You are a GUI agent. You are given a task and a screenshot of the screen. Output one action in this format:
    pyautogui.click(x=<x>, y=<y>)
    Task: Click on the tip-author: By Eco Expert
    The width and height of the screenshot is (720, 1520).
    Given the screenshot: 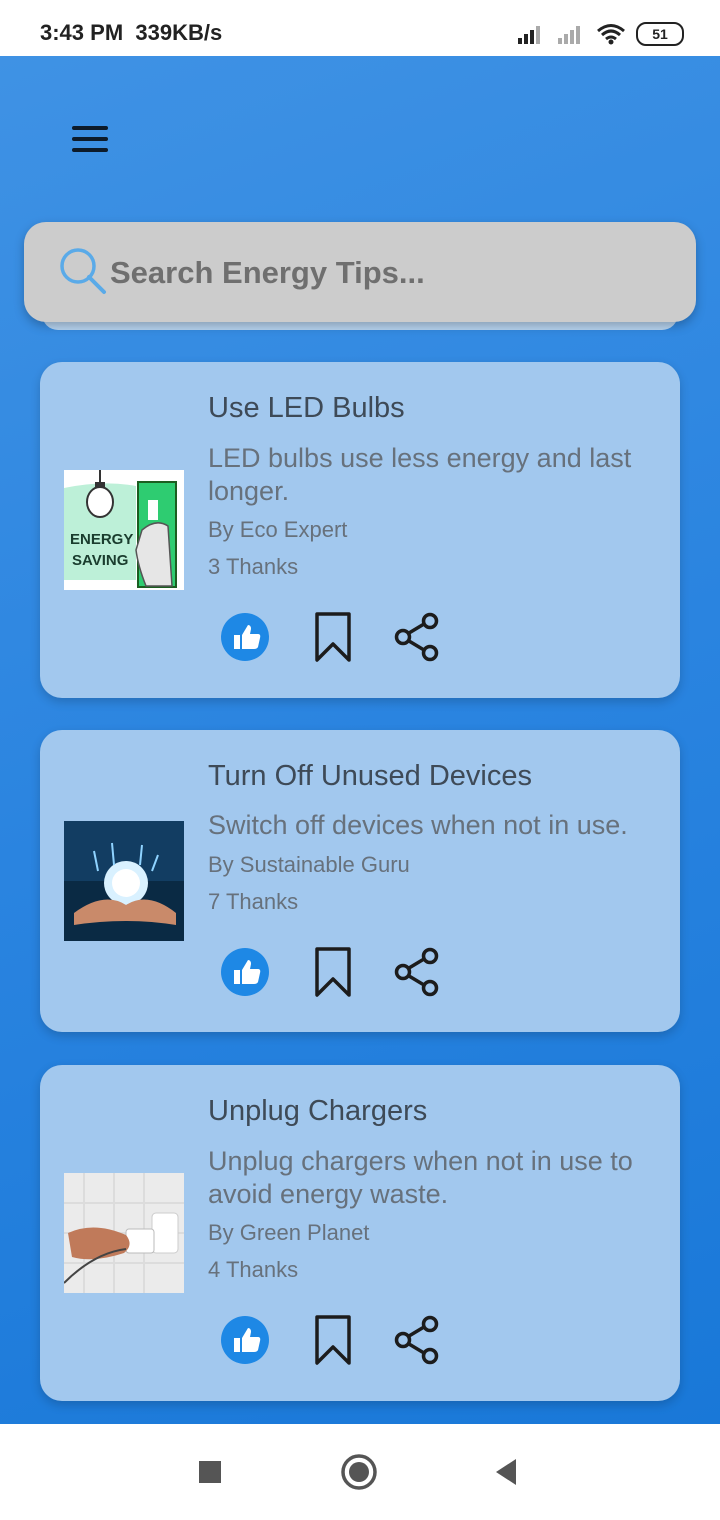 What is the action you would take?
    pyautogui.click(x=278, y=529)
    